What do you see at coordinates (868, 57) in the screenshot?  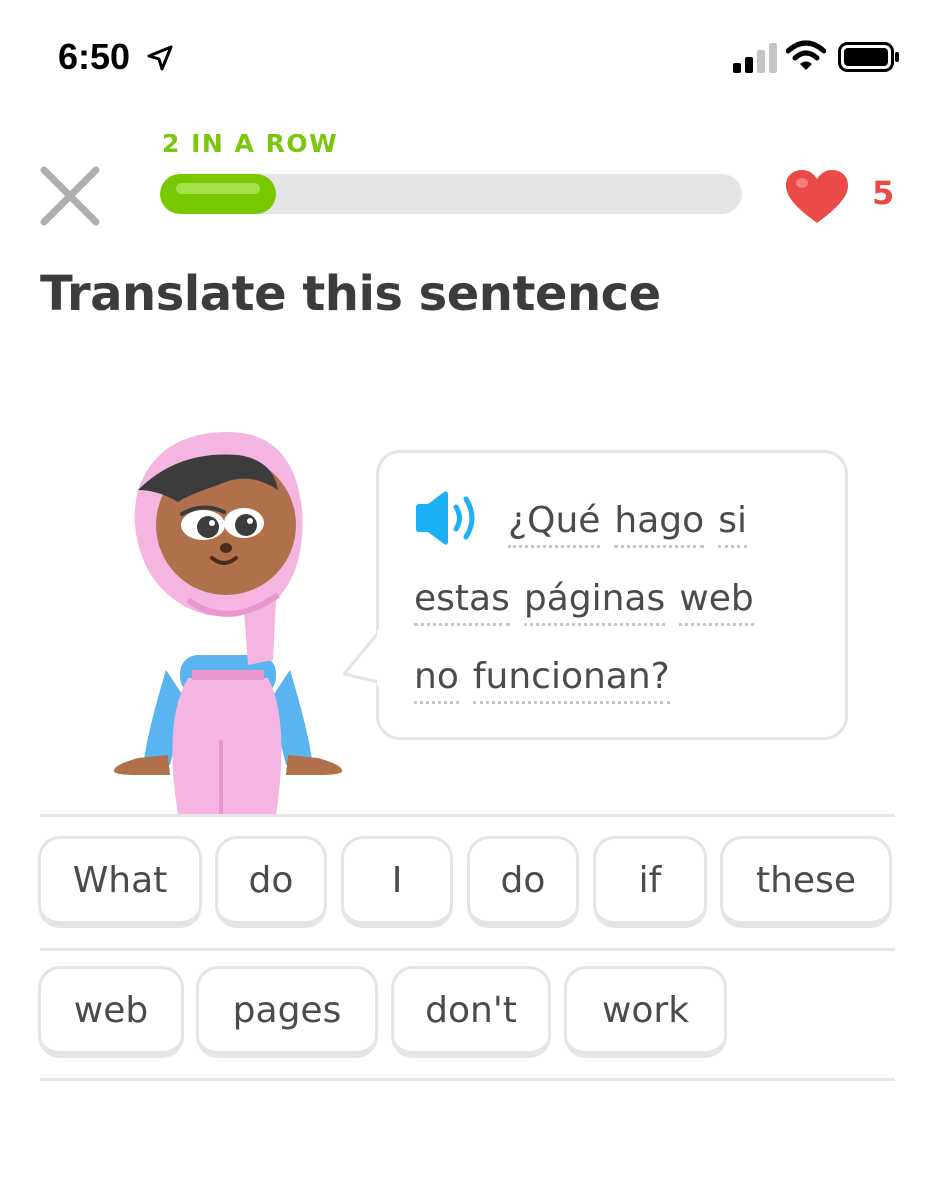 I see `battery-icon` at bounding box center [868, 57].